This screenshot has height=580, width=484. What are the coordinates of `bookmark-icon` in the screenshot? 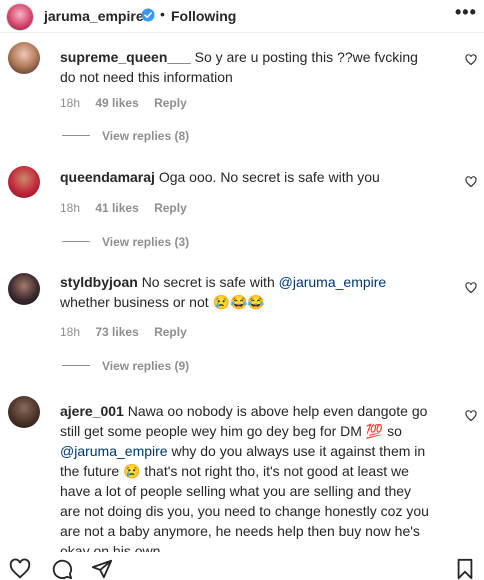 It's located at (465, 569).